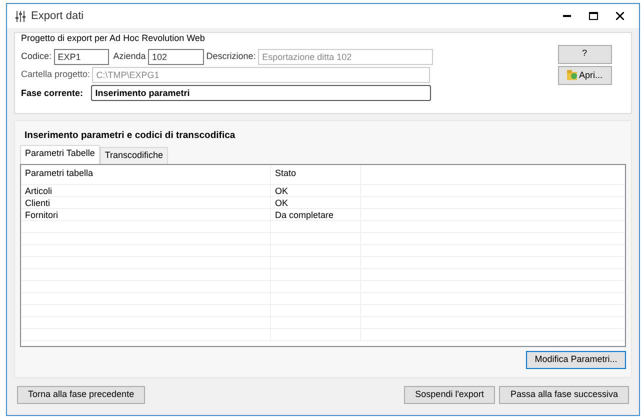 This screenshot has width=642, height=419. I want to click on field-label: Descrizione:, so click(231, 56).